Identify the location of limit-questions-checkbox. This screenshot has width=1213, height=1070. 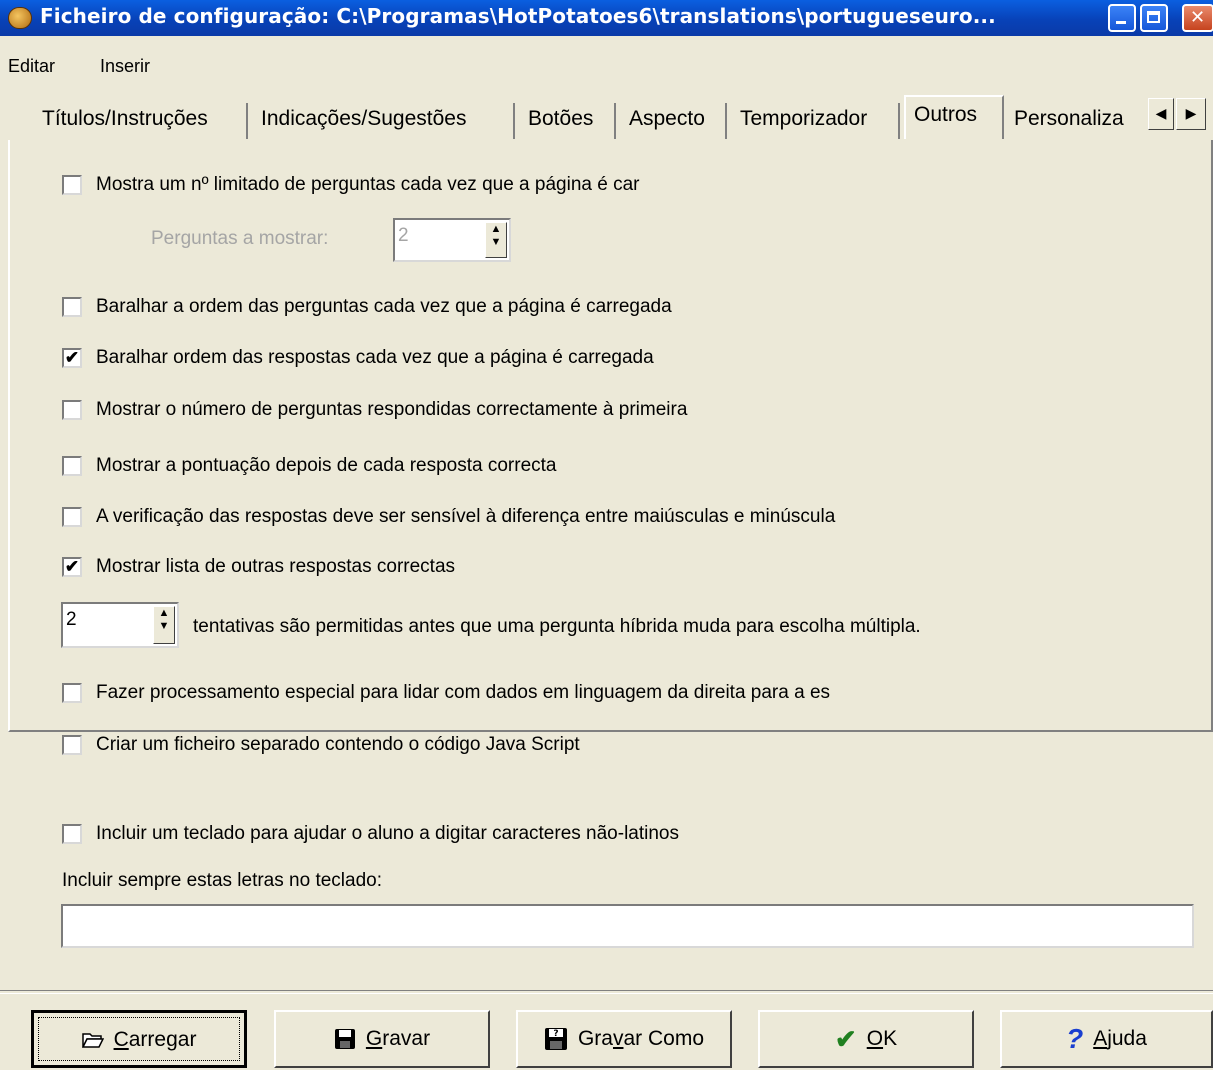
(72, 185).